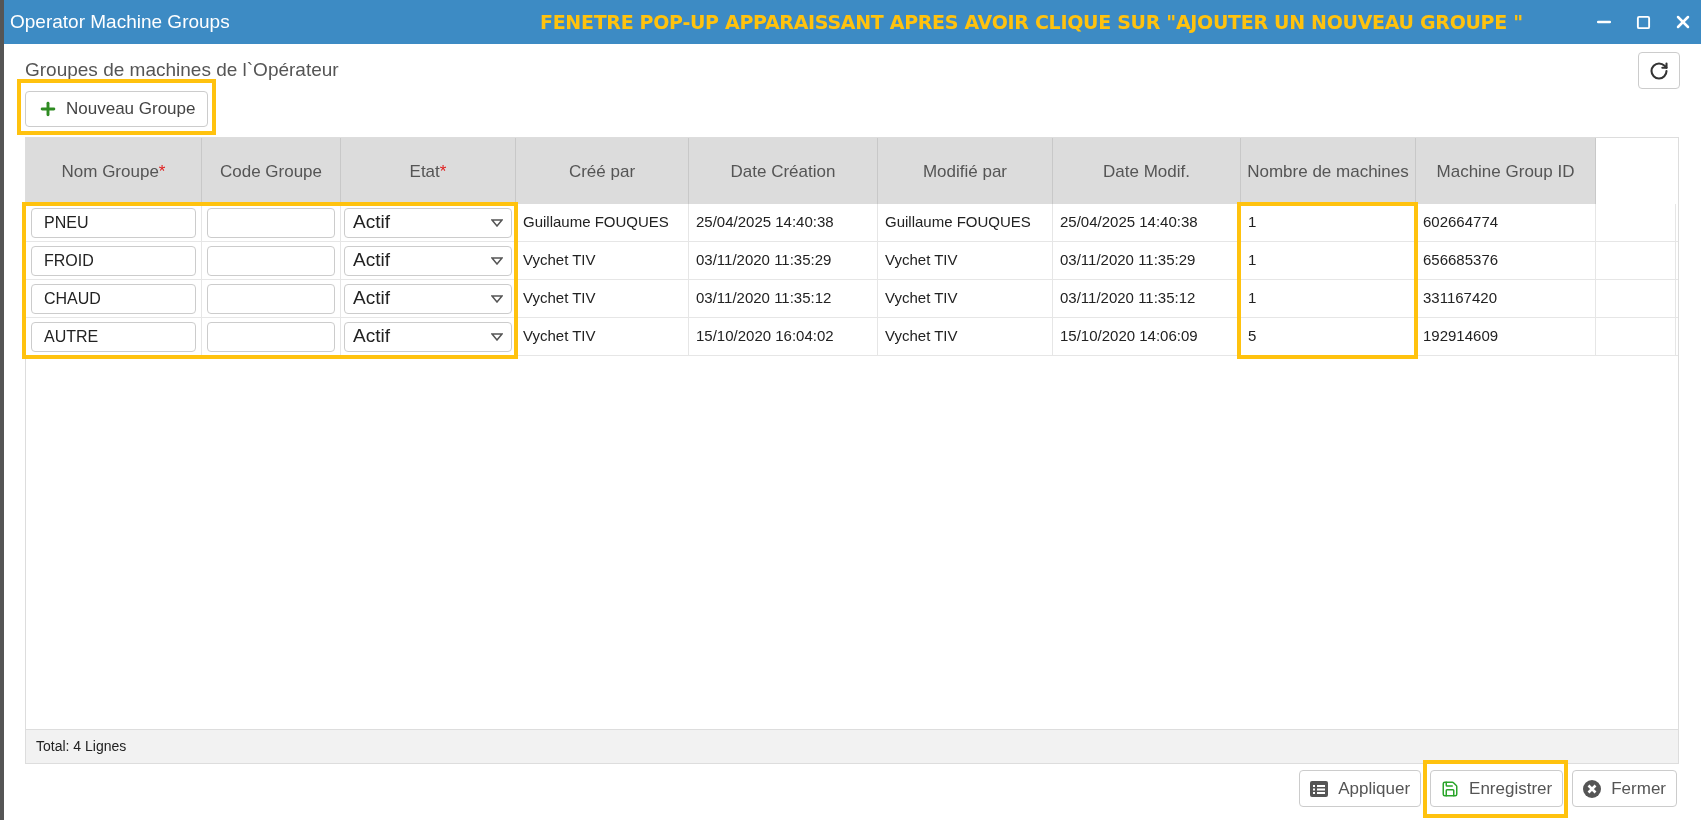 This screenshot has width=1701, height=820. Describe the element at coordinates (428, 171) in the screenshot. I see `column-header: Etat*` at that location.